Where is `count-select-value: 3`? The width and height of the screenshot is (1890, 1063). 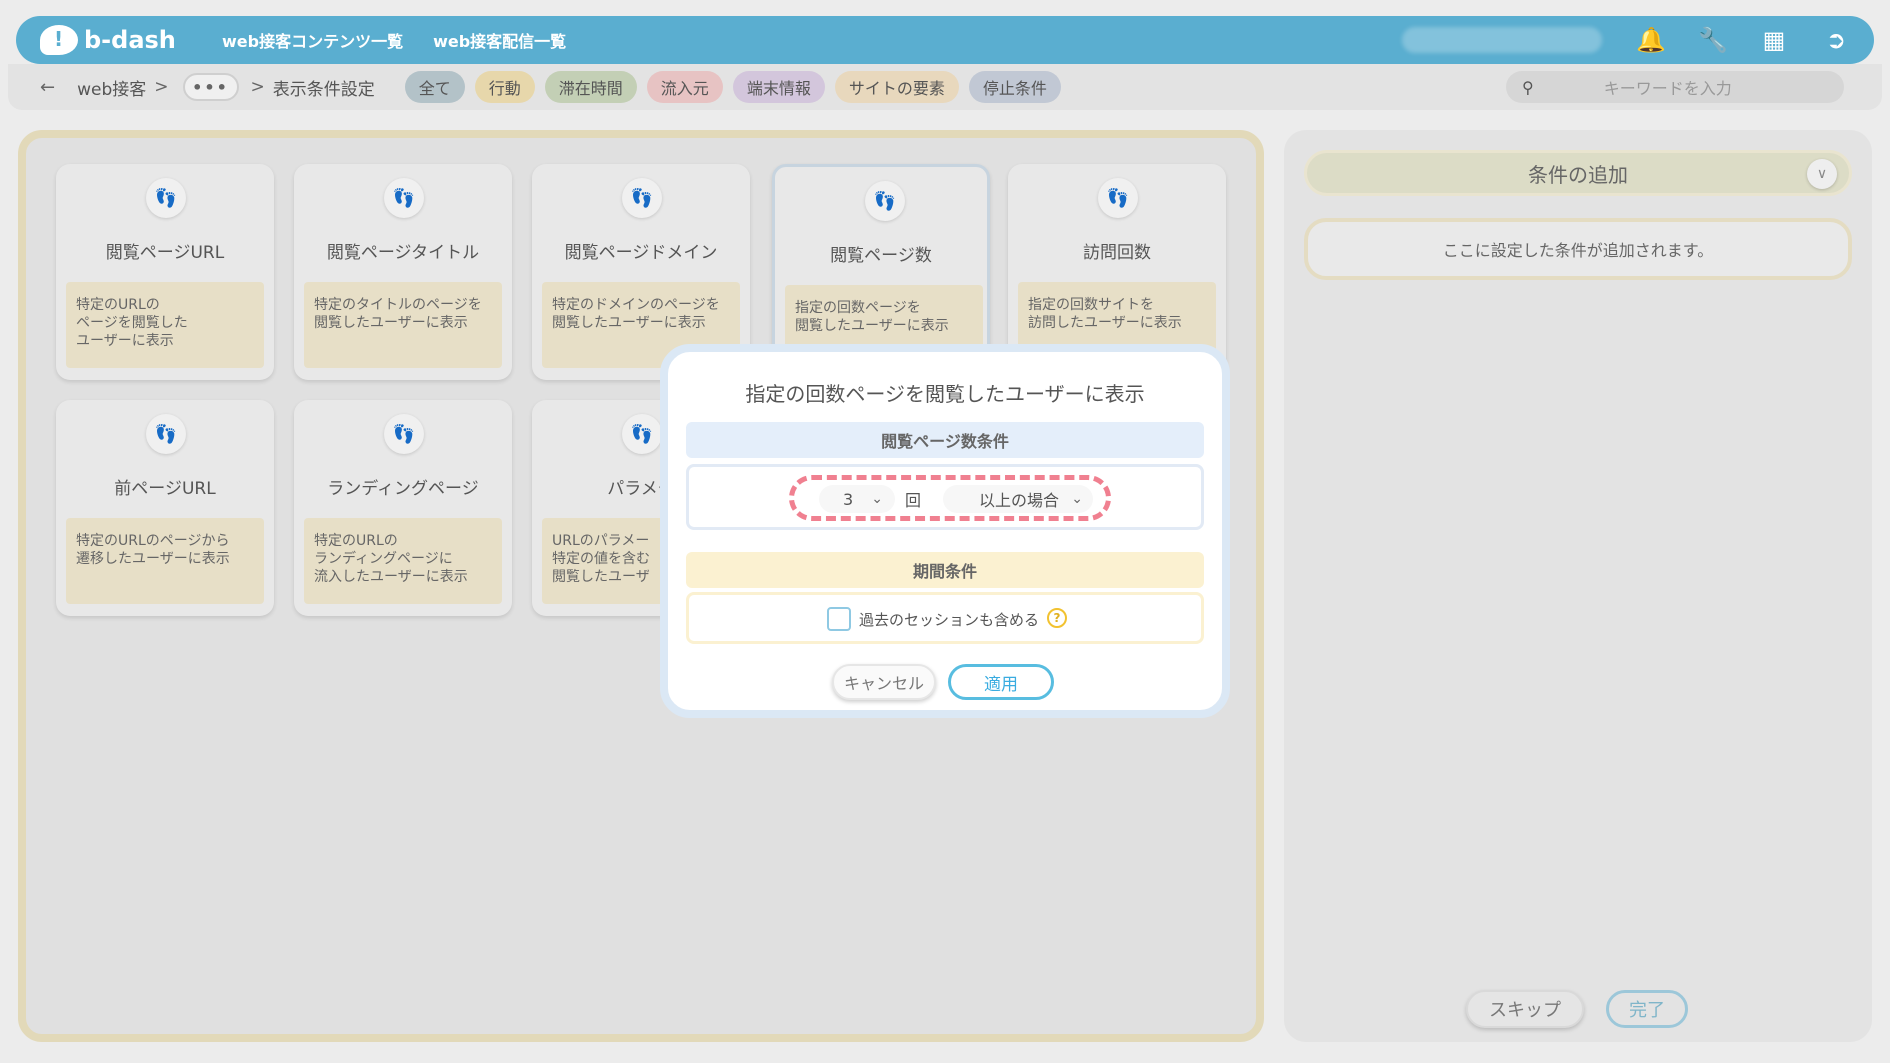 count-select-value: 3 is located at coordinates (848, 499).